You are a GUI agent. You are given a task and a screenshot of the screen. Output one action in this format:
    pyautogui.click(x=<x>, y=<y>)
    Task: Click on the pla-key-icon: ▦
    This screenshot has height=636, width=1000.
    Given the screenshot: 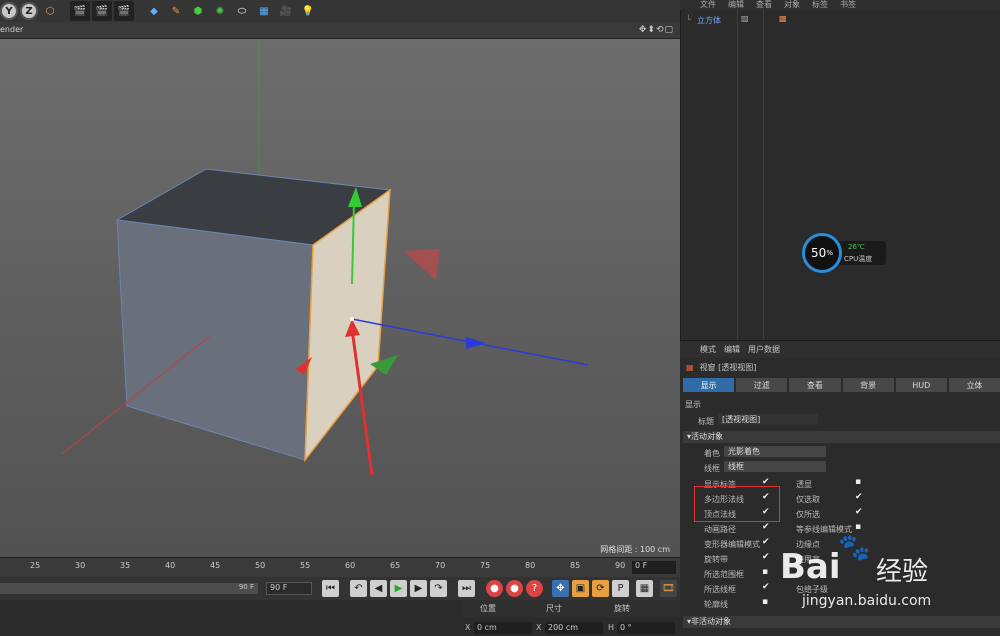 What is the action you would take?
    pyautogui.click(x=644, y=588)
    